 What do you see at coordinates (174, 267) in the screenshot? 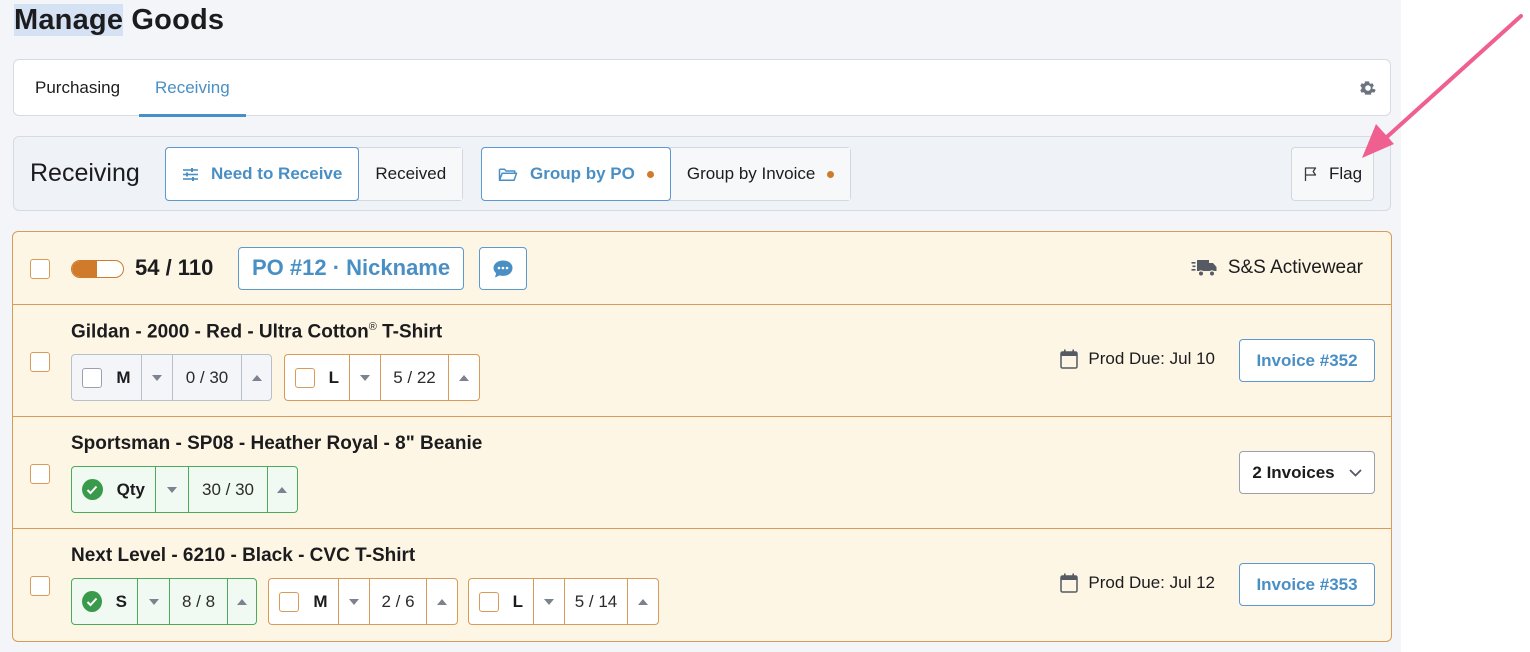
I see `po-received-count: 54 / 110` at bounding box center [174, 267].